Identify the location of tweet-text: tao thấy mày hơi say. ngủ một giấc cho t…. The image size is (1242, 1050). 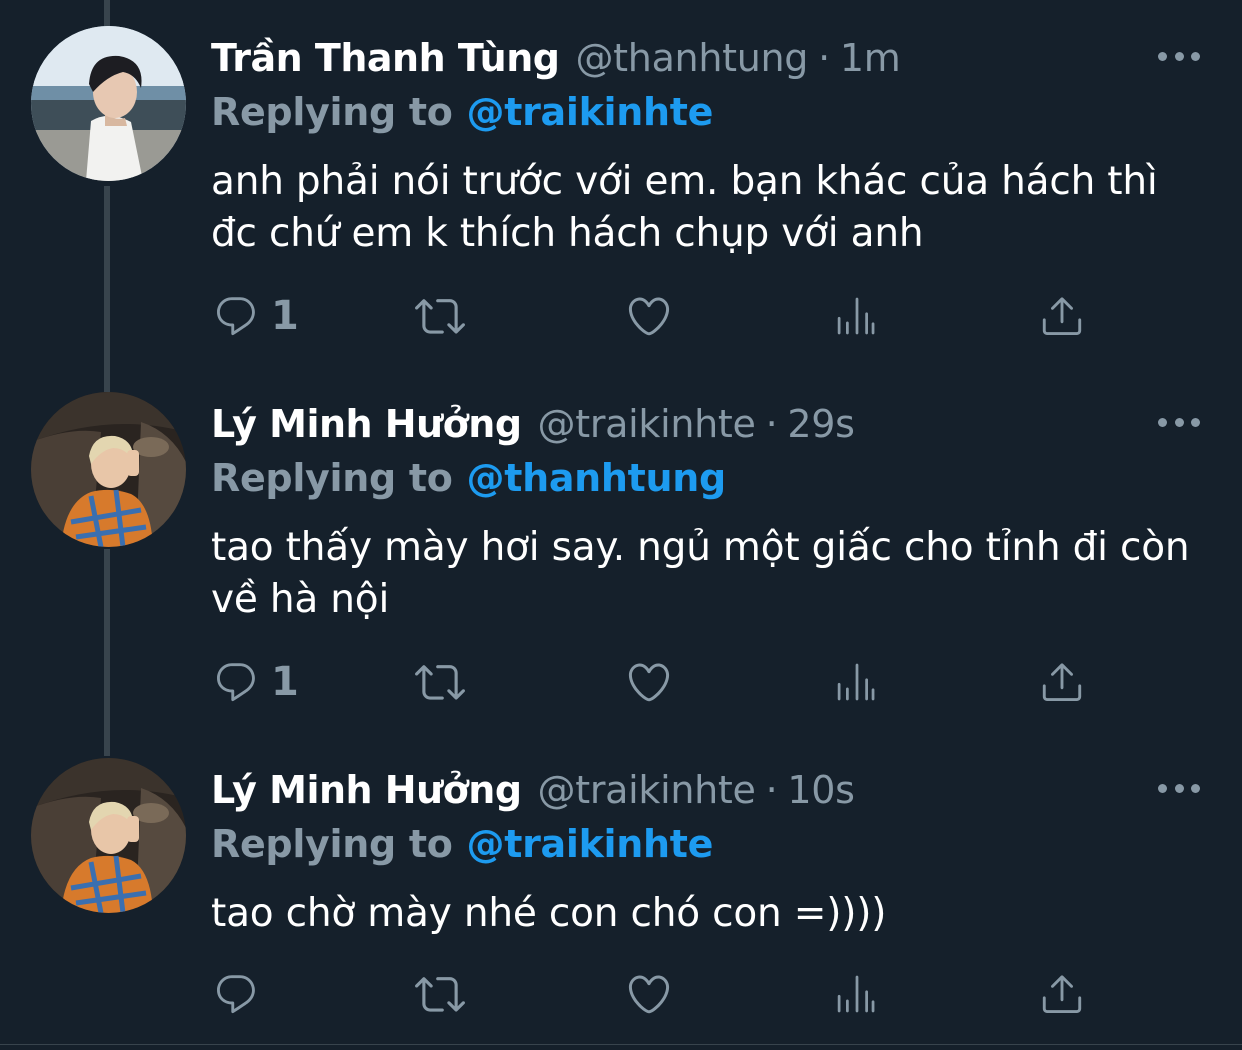
(700, 573).